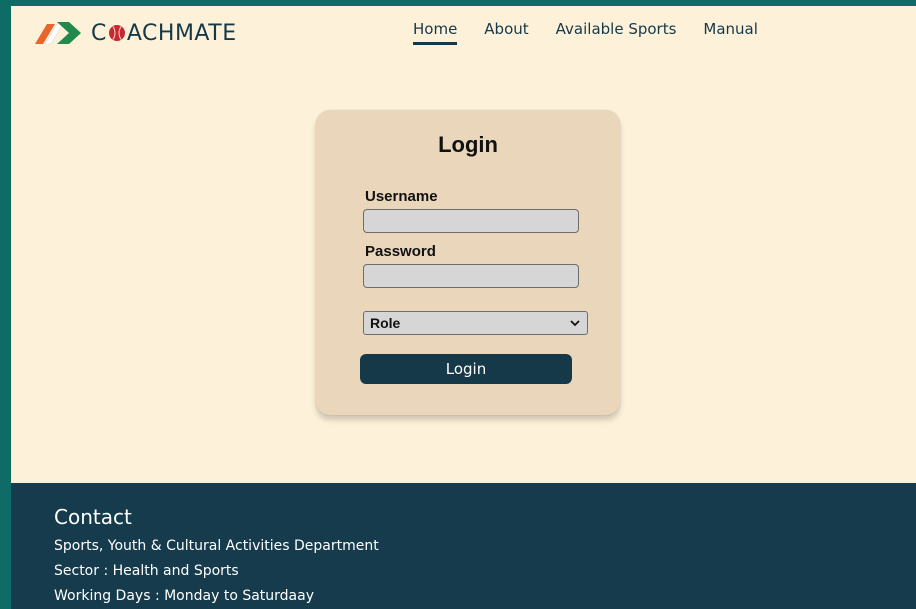 The image size is (916, 609). Describe the element at coordinates (471, 221) in the screenshot. I see `username-input` at that location.